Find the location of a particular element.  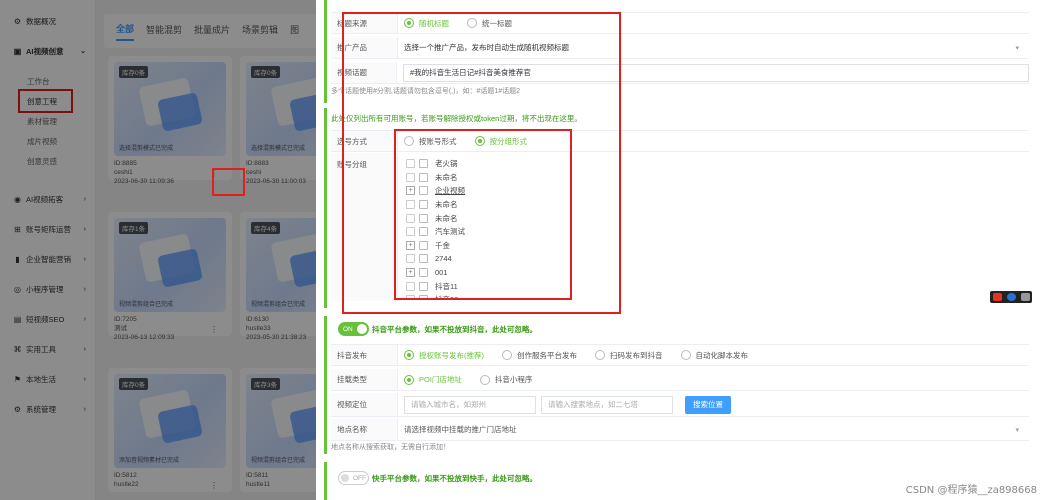

kuaishou-switch-text: 快手平台参数，如果不投放到快手，此处可忽略。 is located at coordinates (454, 478).